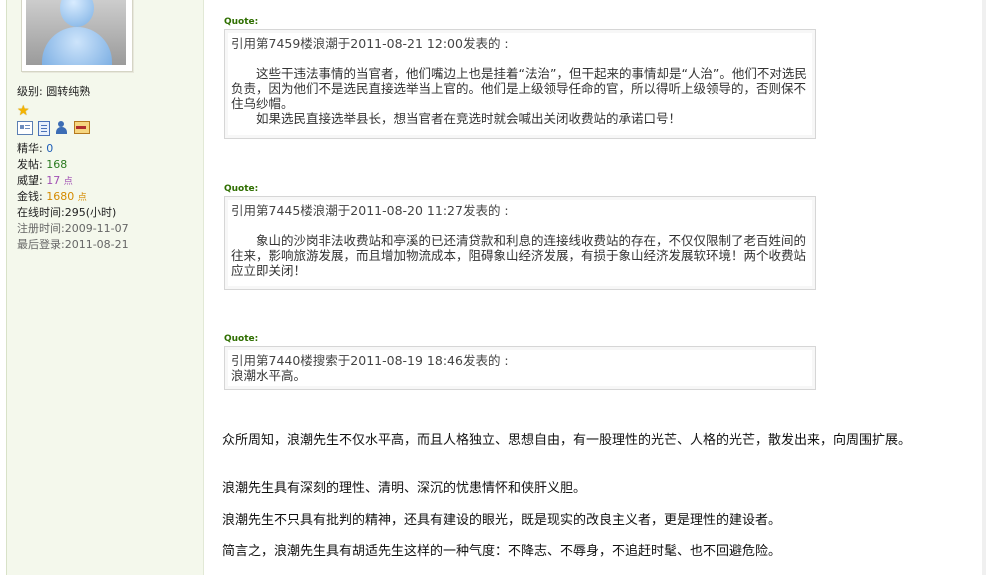  I want to click on quote-header: 引用第7459楼浪潮于2011-08-21 12:00发表的 :, so click(370, 43).